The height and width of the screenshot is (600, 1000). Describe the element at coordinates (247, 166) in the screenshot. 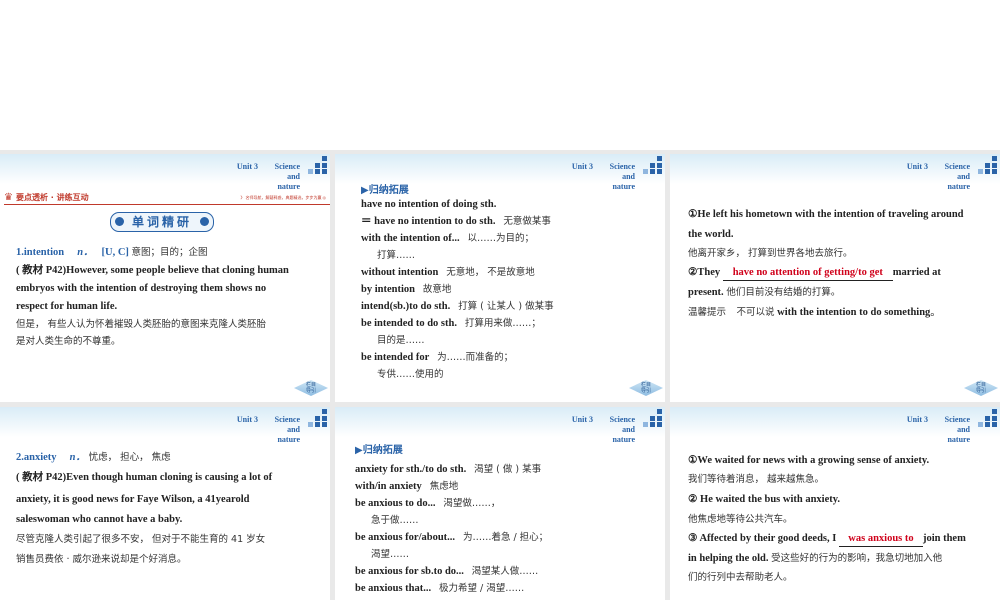

I see `unit-label: Unit 3` at that location.